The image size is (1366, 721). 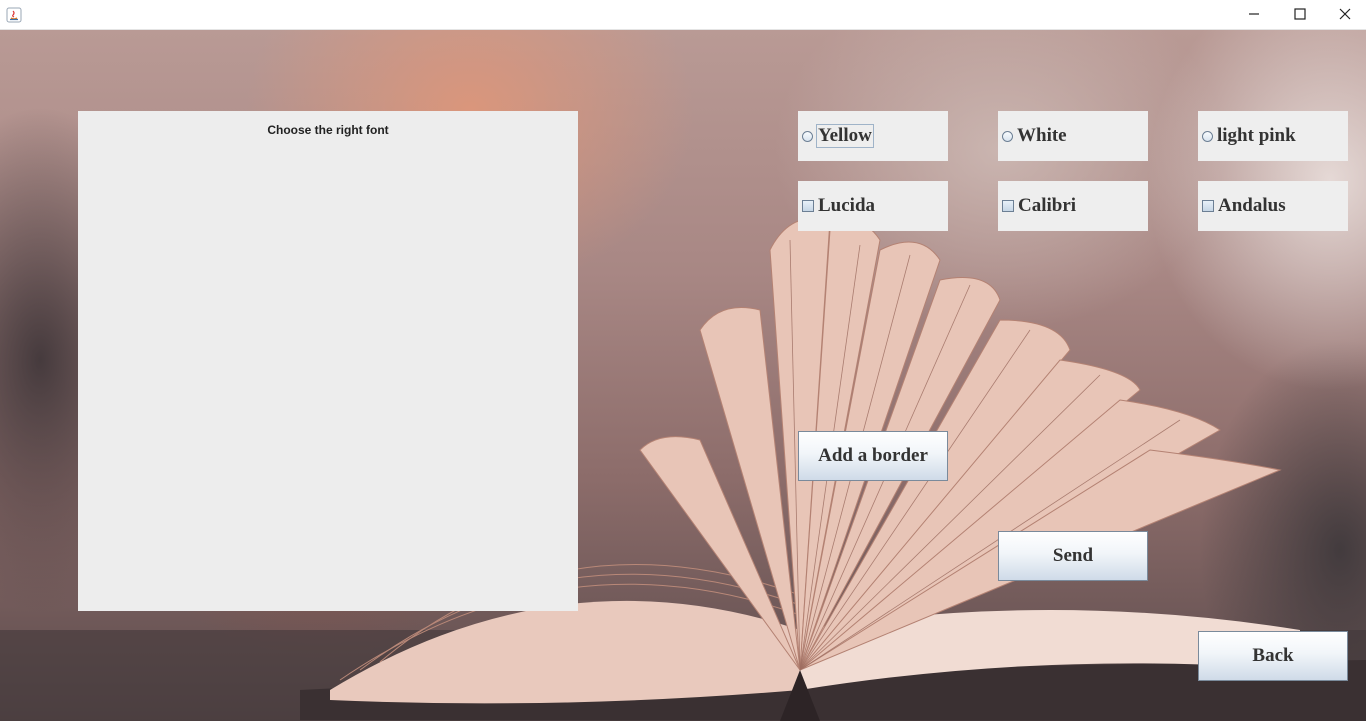 I want to click on add-border-button: Add a border, so click(x=873, y=456).